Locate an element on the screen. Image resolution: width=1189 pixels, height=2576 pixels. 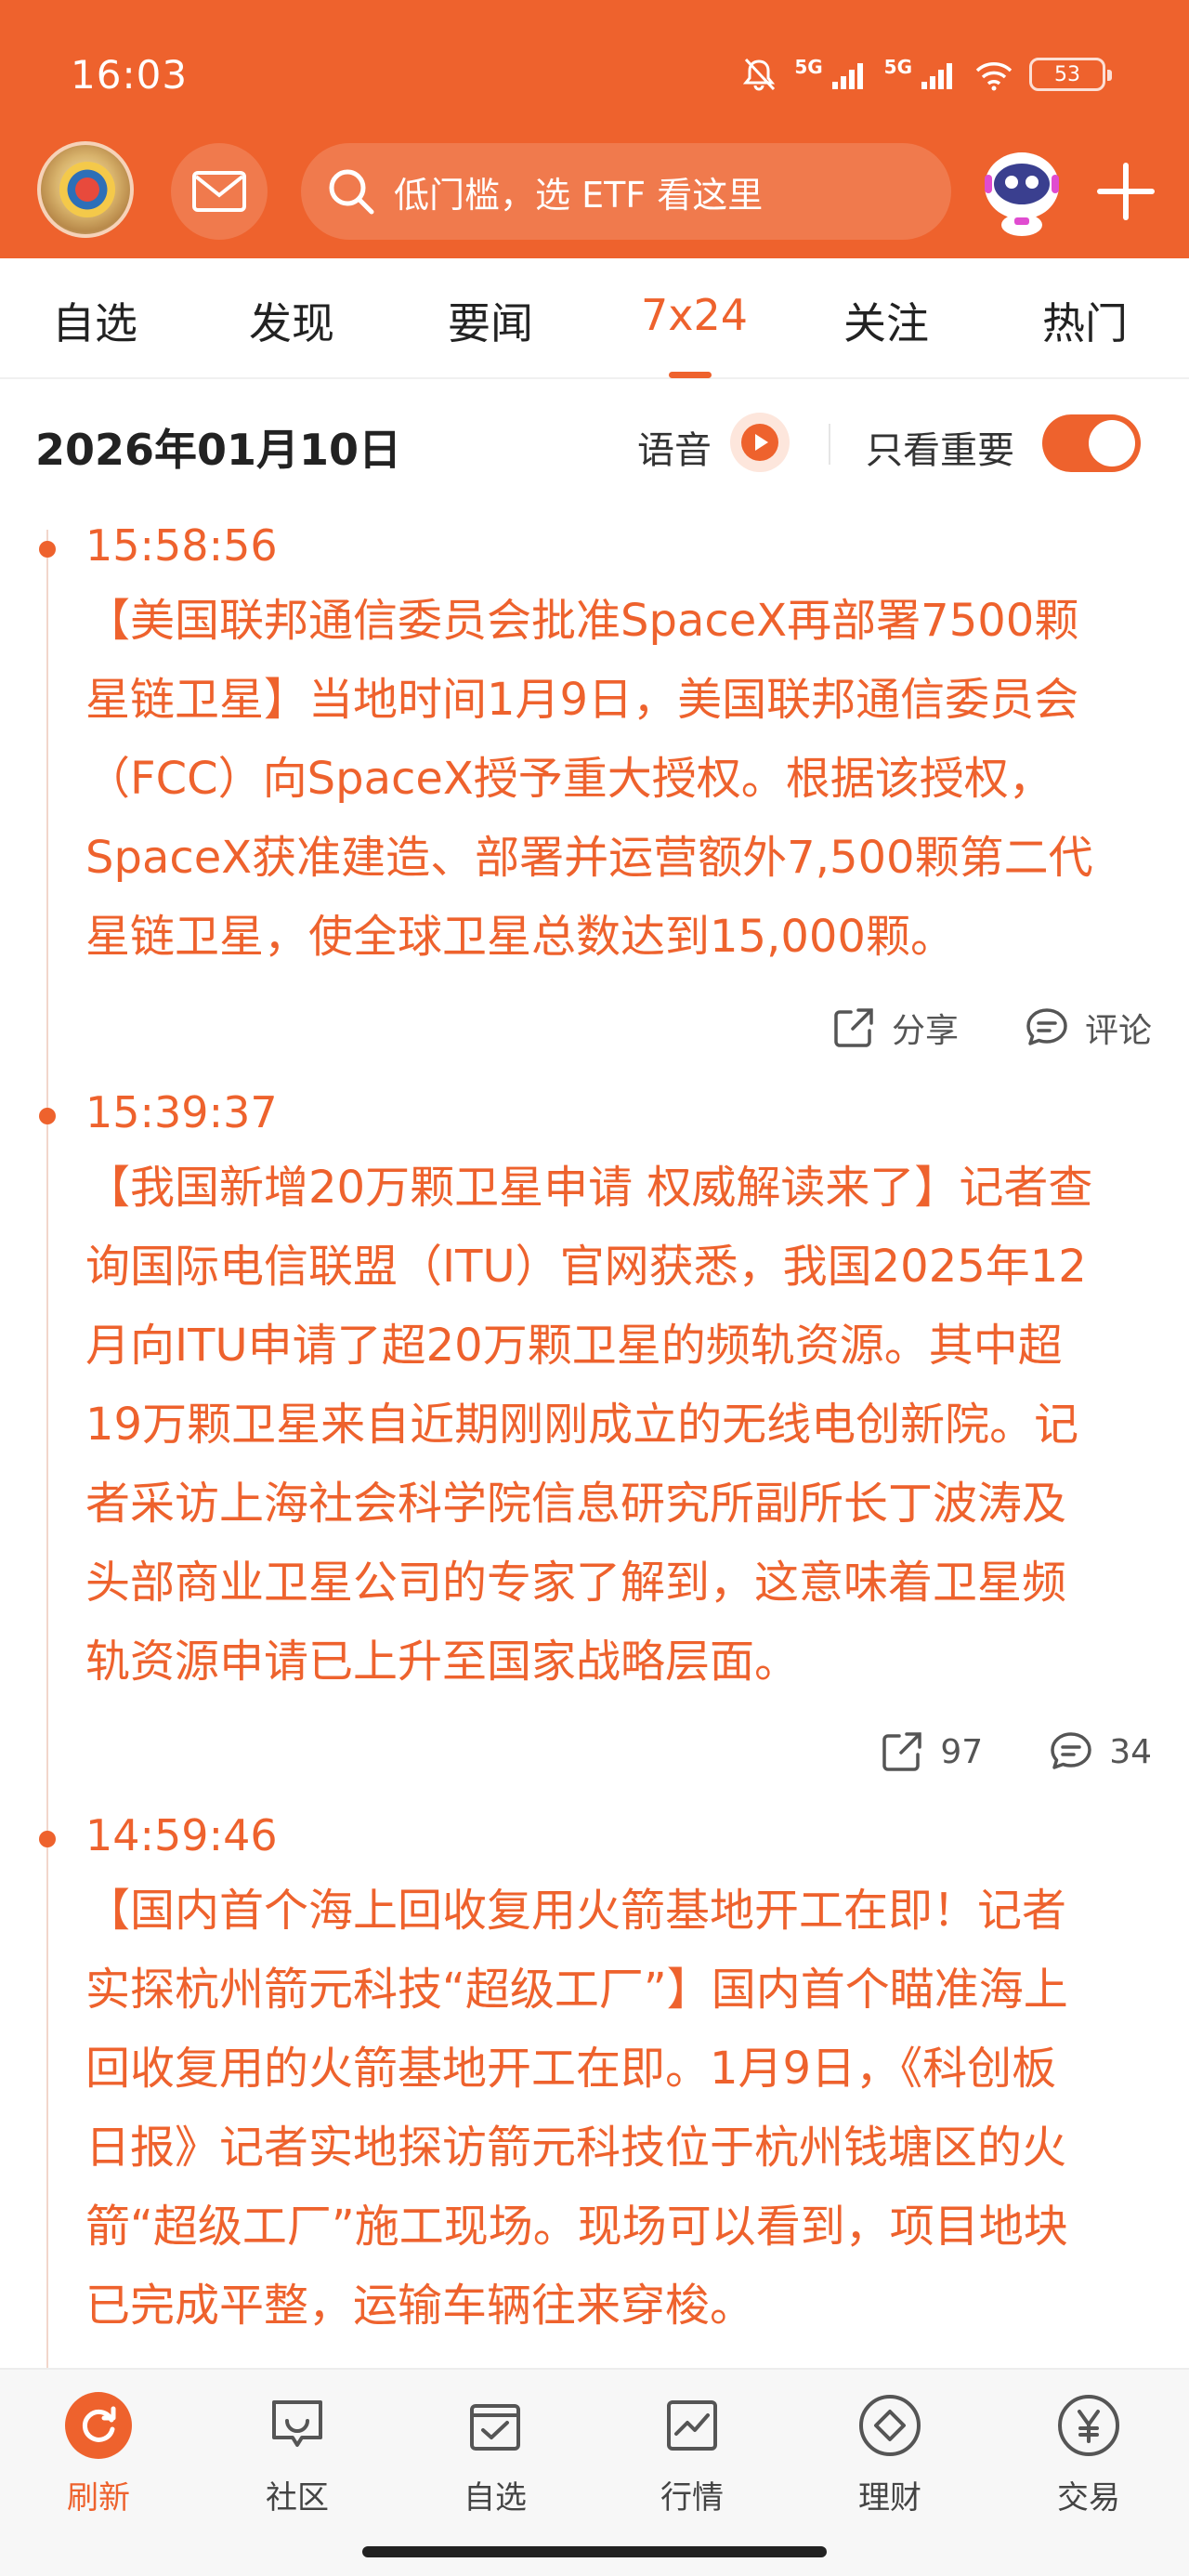
tab-watchlist: 自选 is located at coordinates (94, 320).